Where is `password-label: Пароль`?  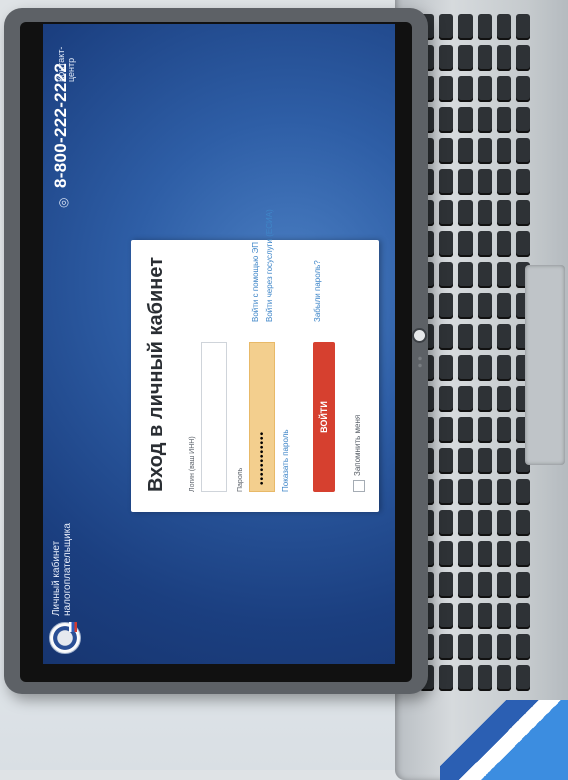 password-label: Пароль is located at coordinates (240, 479).